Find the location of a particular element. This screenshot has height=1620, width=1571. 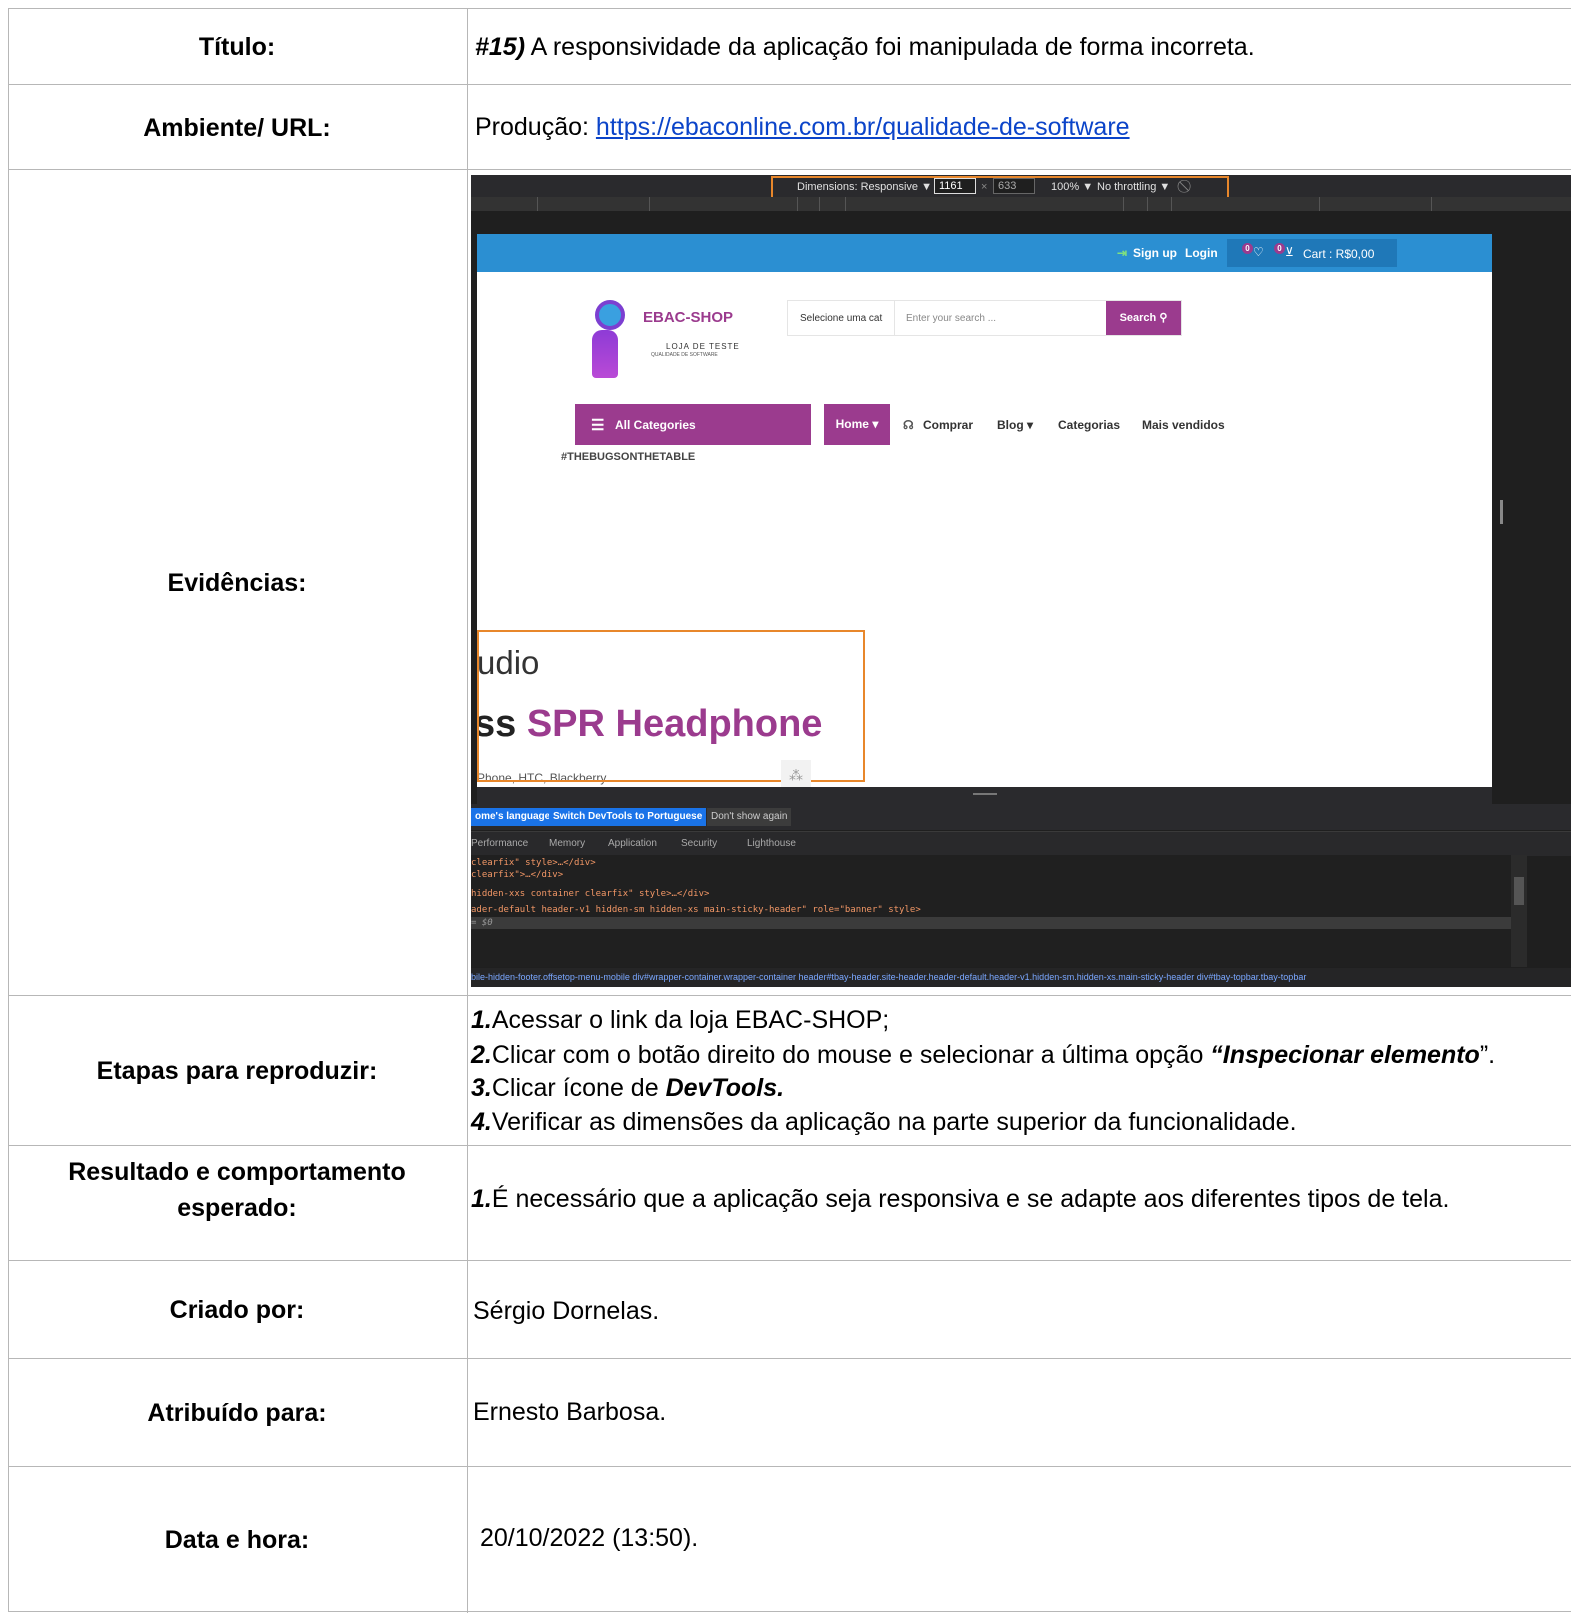

logo-hand-icon is located at coordinates (605, 354).